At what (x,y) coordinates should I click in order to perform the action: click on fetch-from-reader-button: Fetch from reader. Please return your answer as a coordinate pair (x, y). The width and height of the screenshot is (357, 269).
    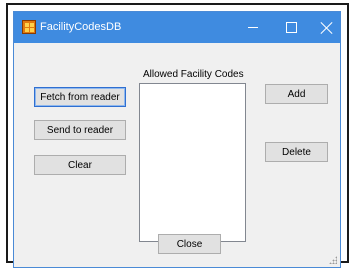
    Looking at the image, I should click on (80, 97).